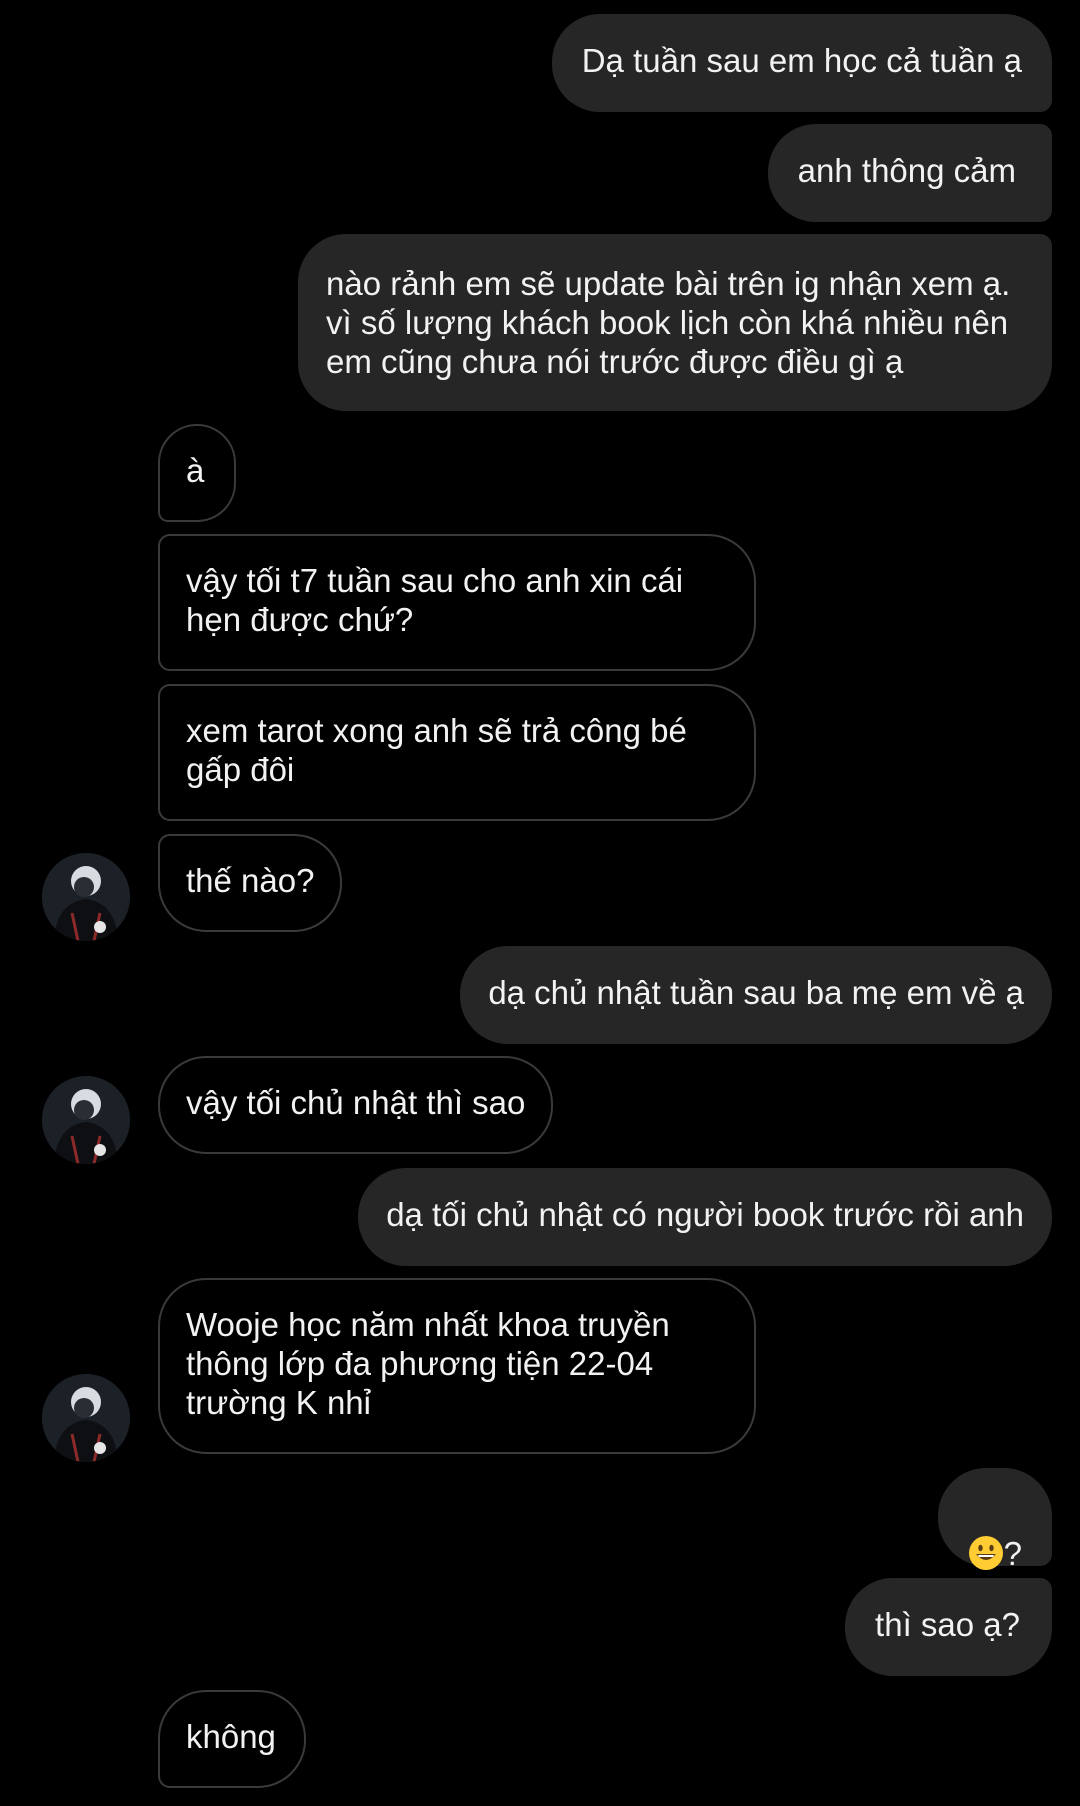 The image size is (1080, 1806). I want to click on incoming-message: à, so click(197, 473).